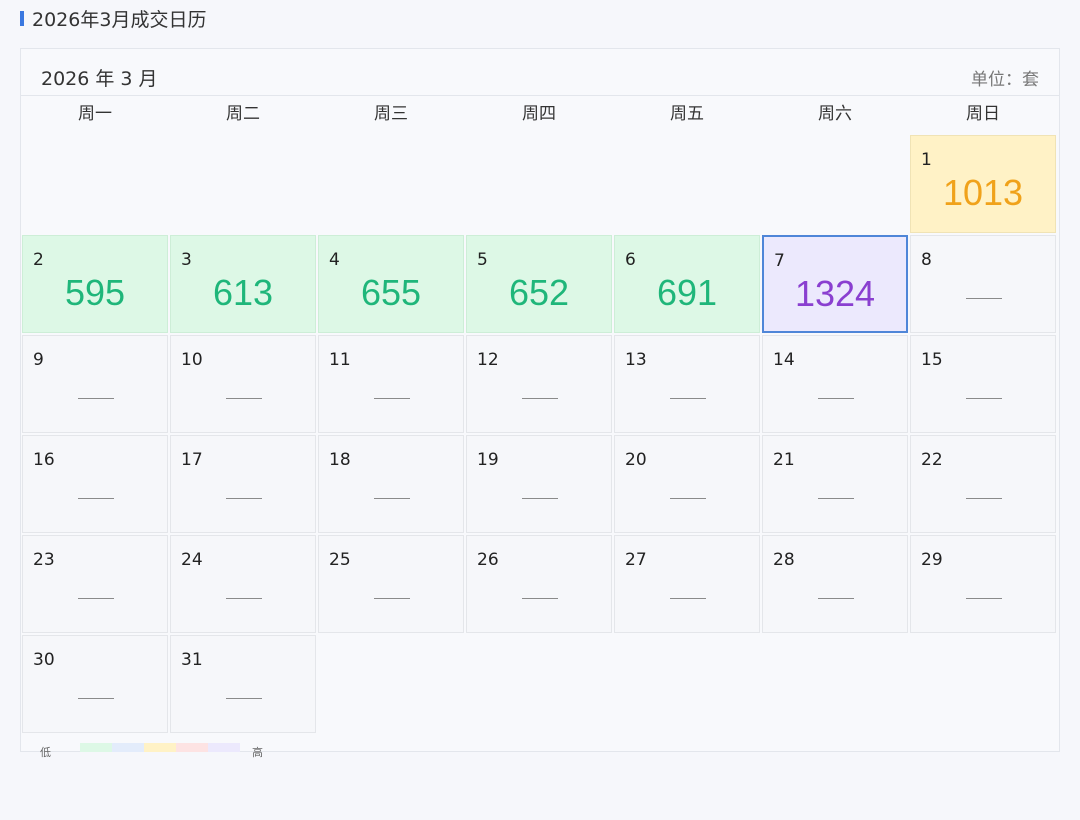 The width and height of the screenshot is (1080, 820). I want to click on day-number: 31, so click(192, 660).